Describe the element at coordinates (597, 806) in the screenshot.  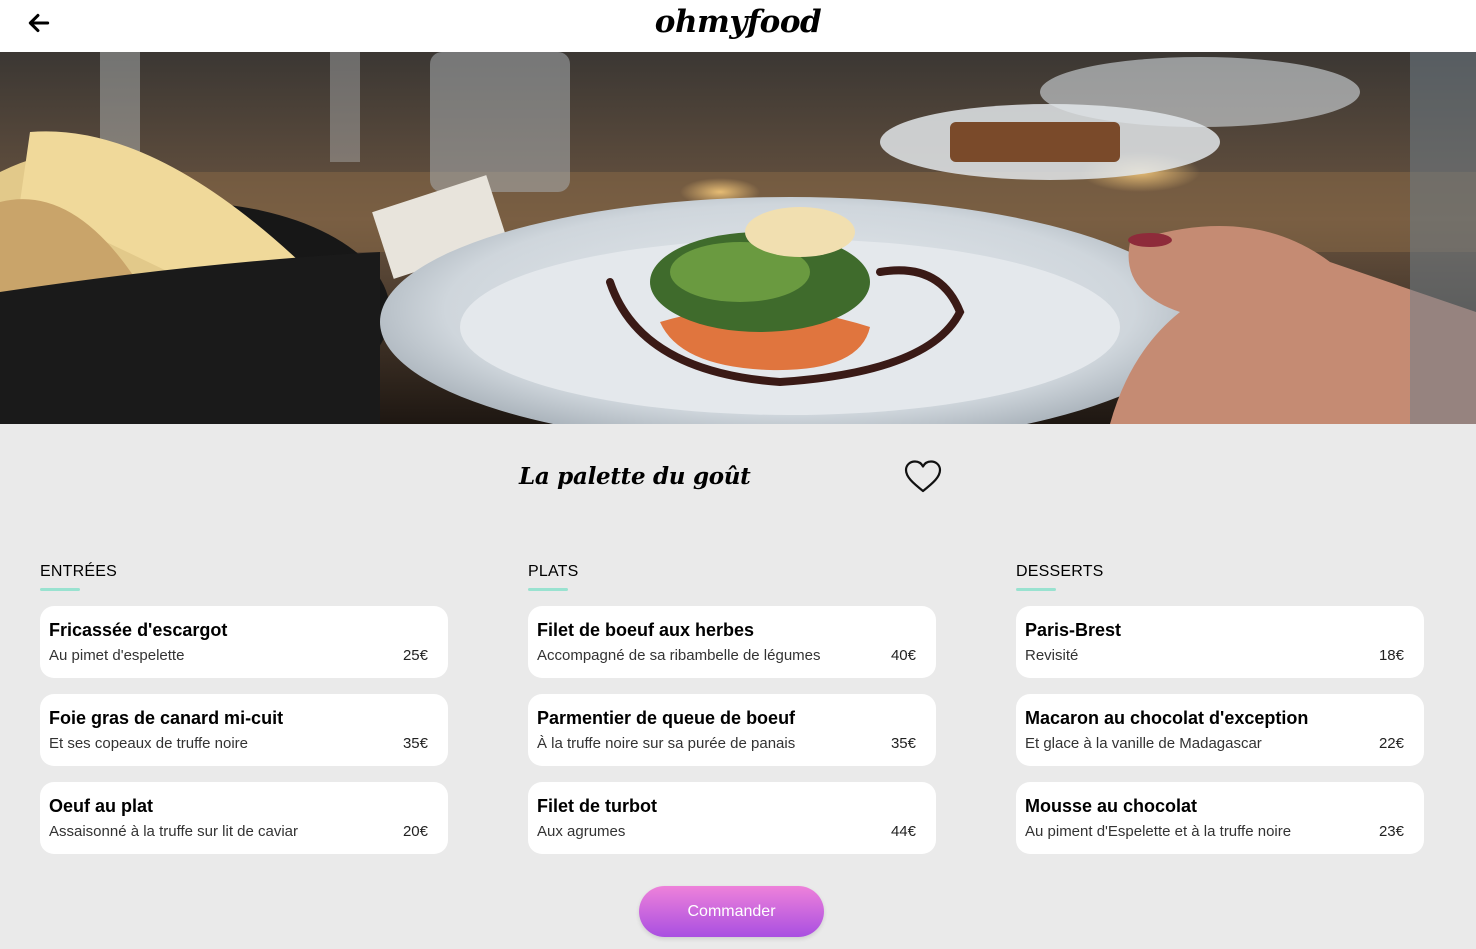
I see `menu-item-name: Filet de turbot` at that location.